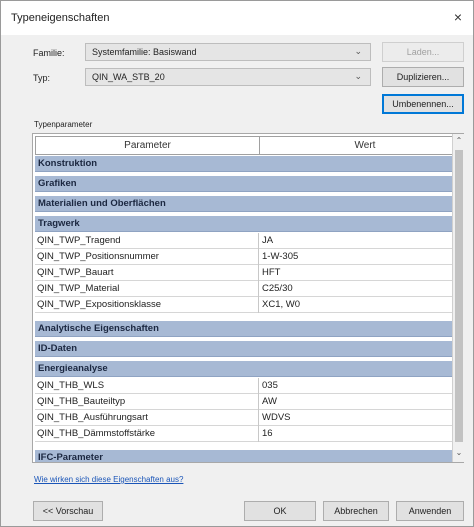  What do you see at coordinates (249, 184) in the screenshot?
I see `group-row-grafiken: Grafiken ▼` at bounding box center [249, 184].